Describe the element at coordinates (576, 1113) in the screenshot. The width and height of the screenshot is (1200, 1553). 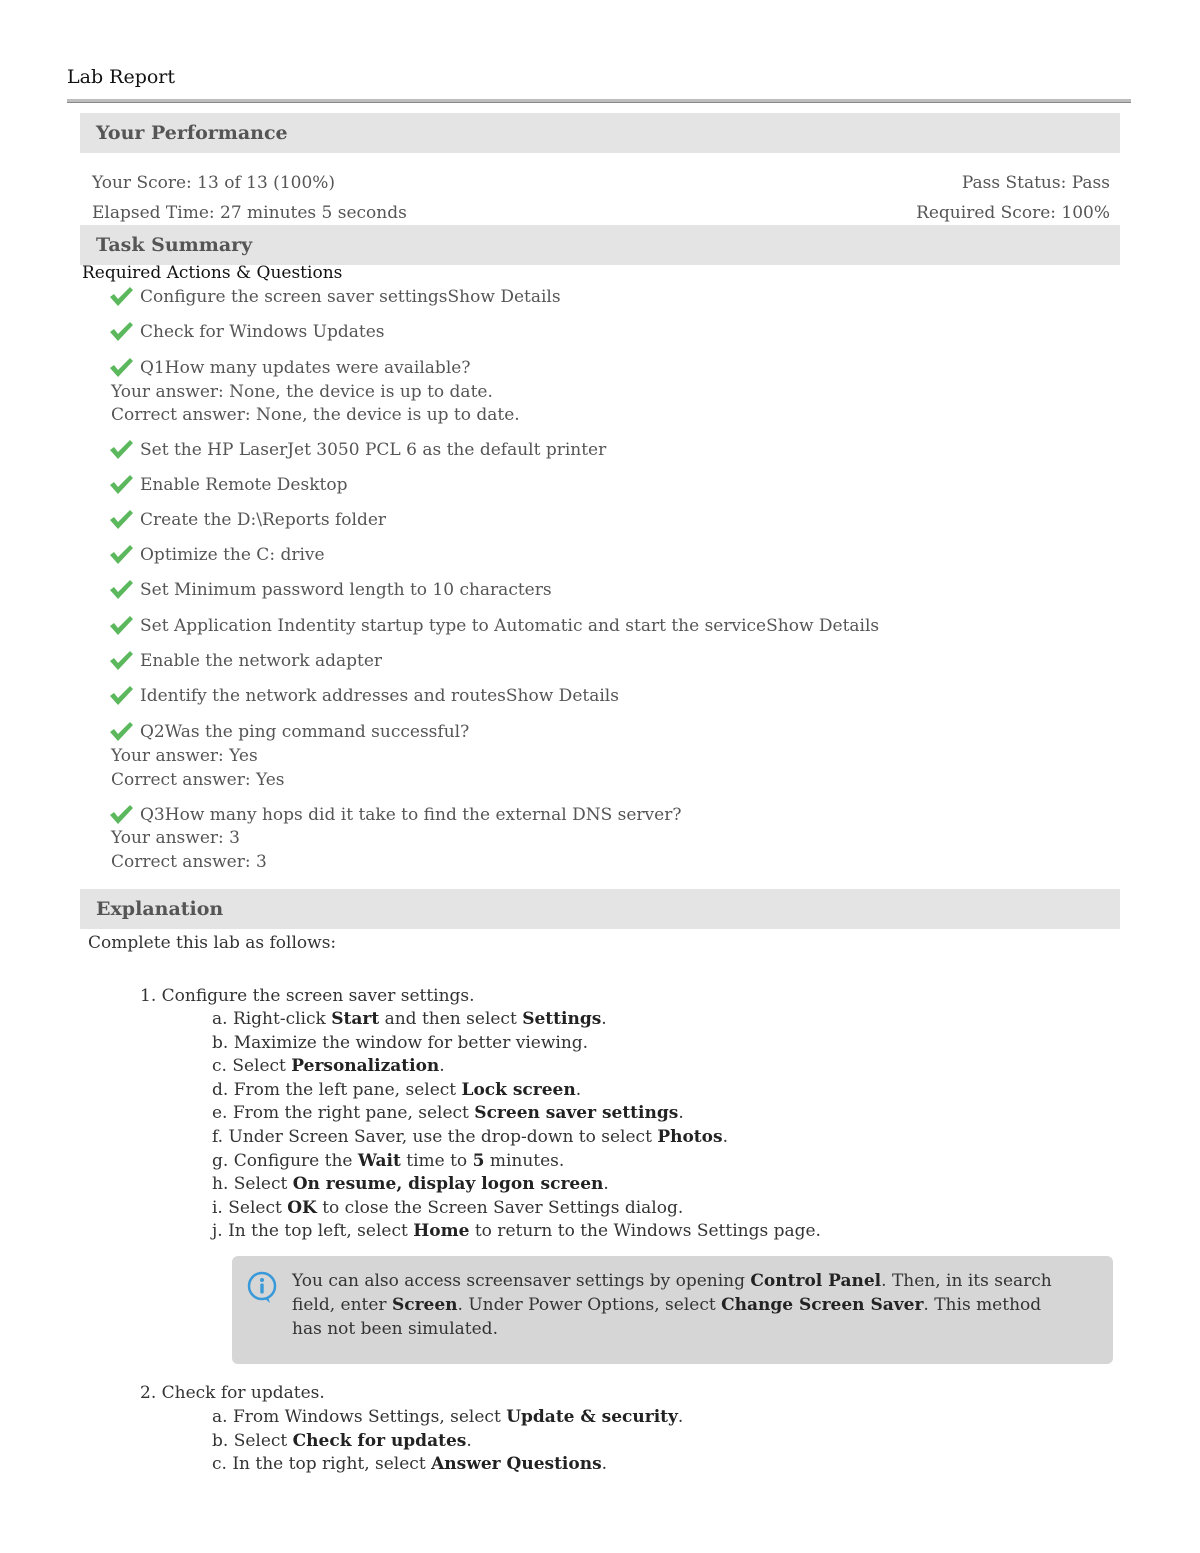
I see `bold-term: Screen saver settings` at that location.